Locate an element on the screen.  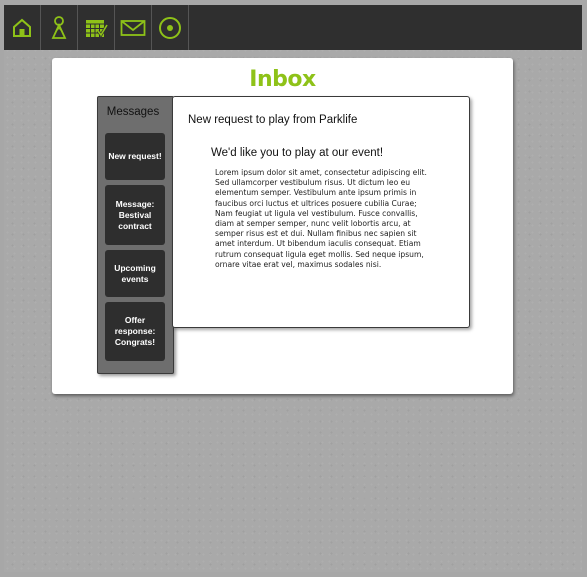
message-subheading: We'd like you to play at our event! is located at coordinates (297, 153).